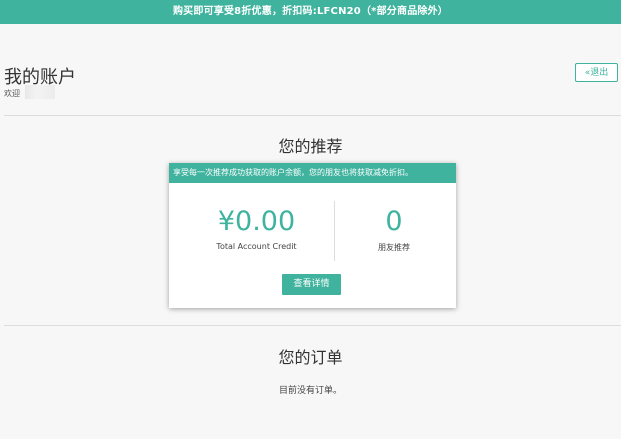 This screenshot has height=439, width=621. What do you see at coordinates (394, 247) in the screenshot?
I see `referral-count-label: 朋友推荐` at bounding box center [394, 247].